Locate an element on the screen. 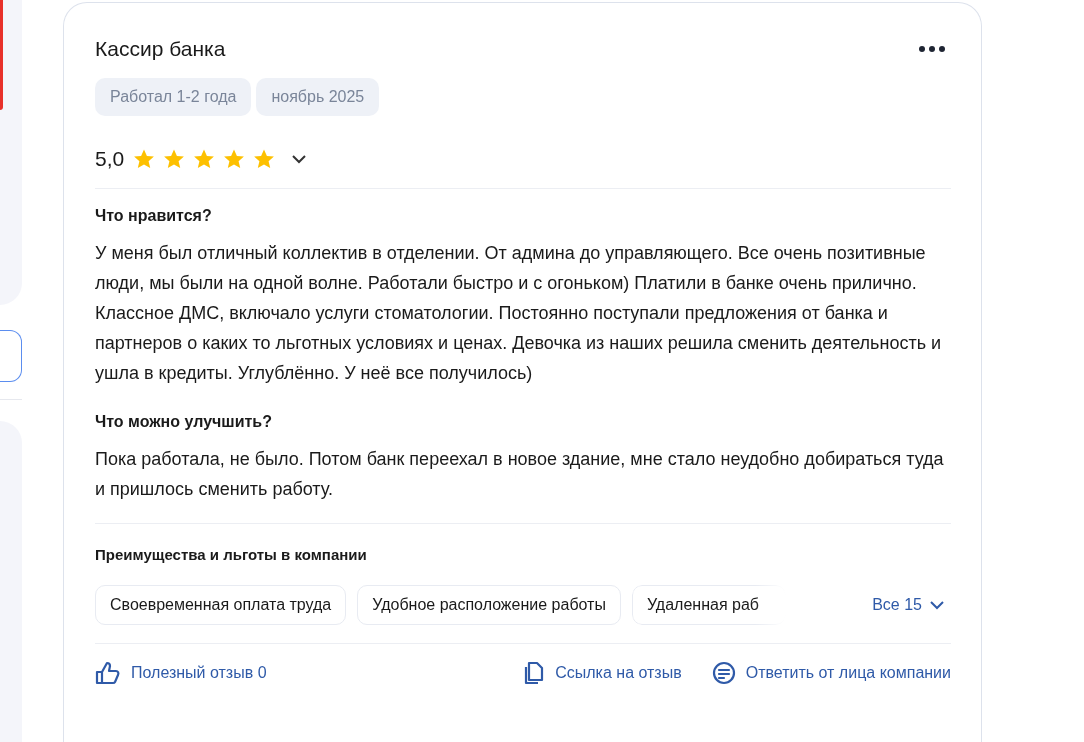 The width and height of the screenshot is (1084, 742). section-heading: Что можно улучшить? is located at coordinates (184, 422).